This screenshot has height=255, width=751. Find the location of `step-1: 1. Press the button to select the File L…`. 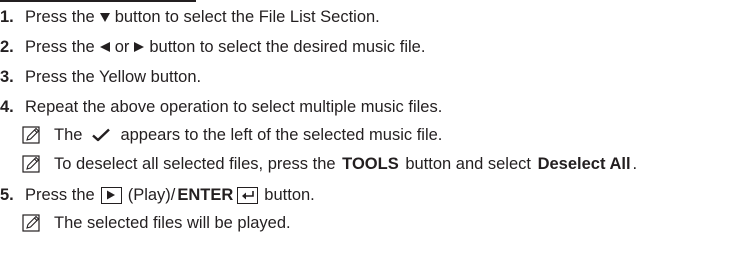

step-1: 1. Press the button to select the File L… is located at coordinates (191, 17).